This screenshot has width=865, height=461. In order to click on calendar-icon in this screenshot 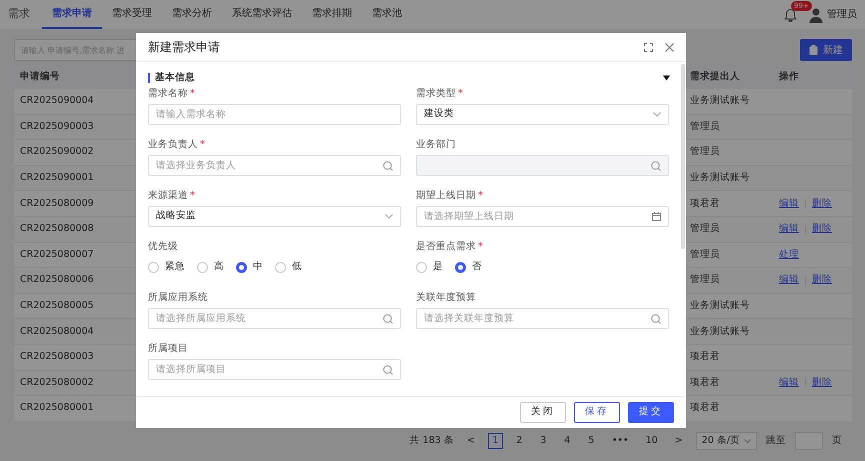, I will do `click(656, 216)`.